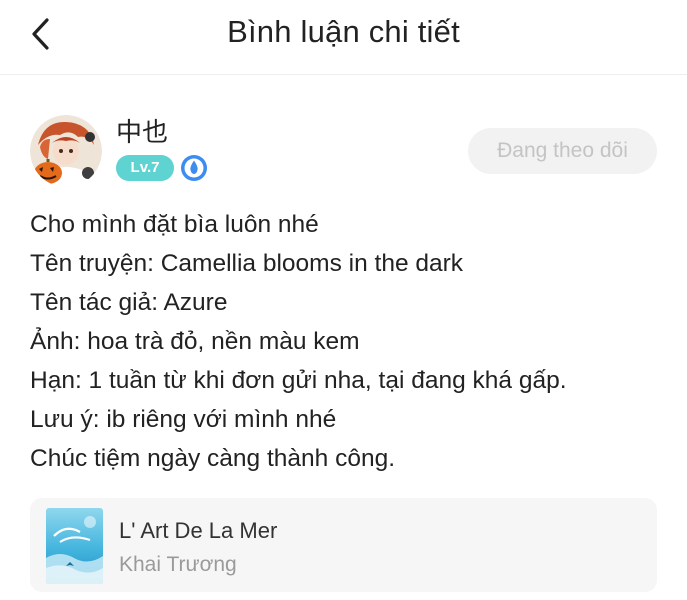 Image resolution: width=687 pixels, height=600 pixels. What do you see at coordinates (213, 458) in the screenshot?
I see `comment-line: Chúc tiệm ngày càng thành công.` at bounding box center [213, 458].